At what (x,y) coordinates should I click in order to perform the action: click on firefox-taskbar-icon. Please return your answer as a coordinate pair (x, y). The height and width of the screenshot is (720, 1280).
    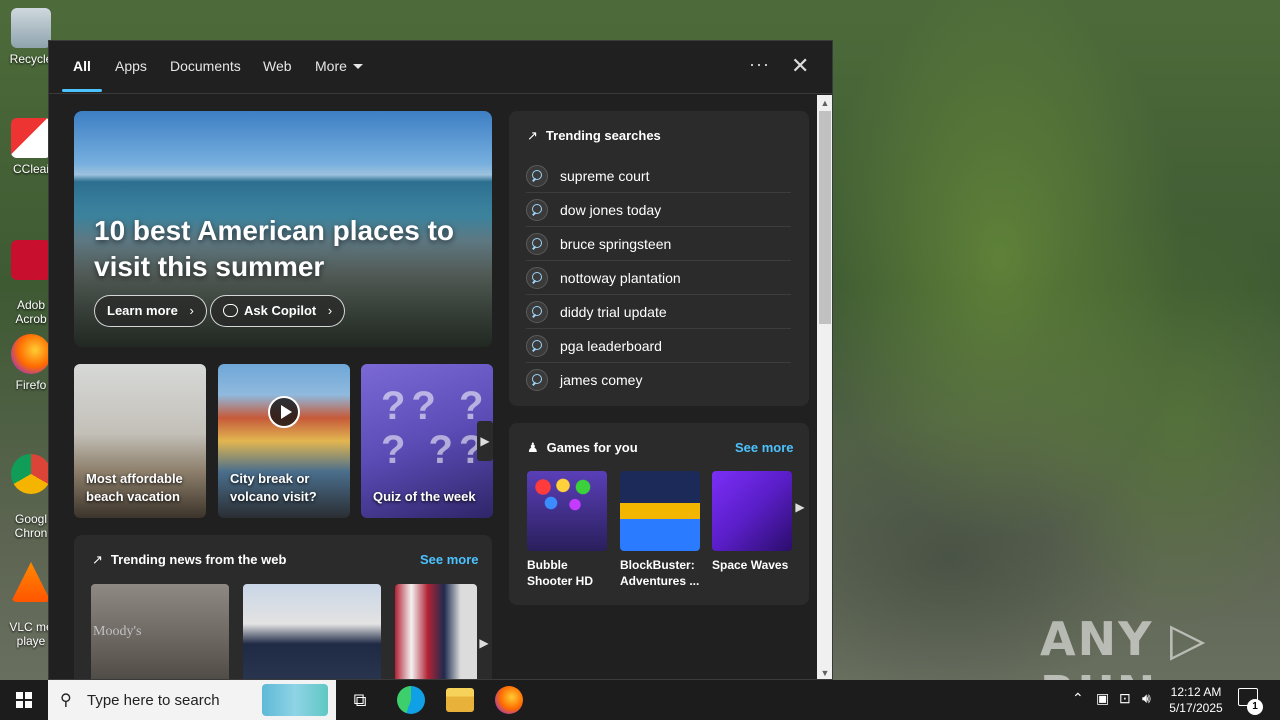
    Looking at the image, I should click on (509, 700).